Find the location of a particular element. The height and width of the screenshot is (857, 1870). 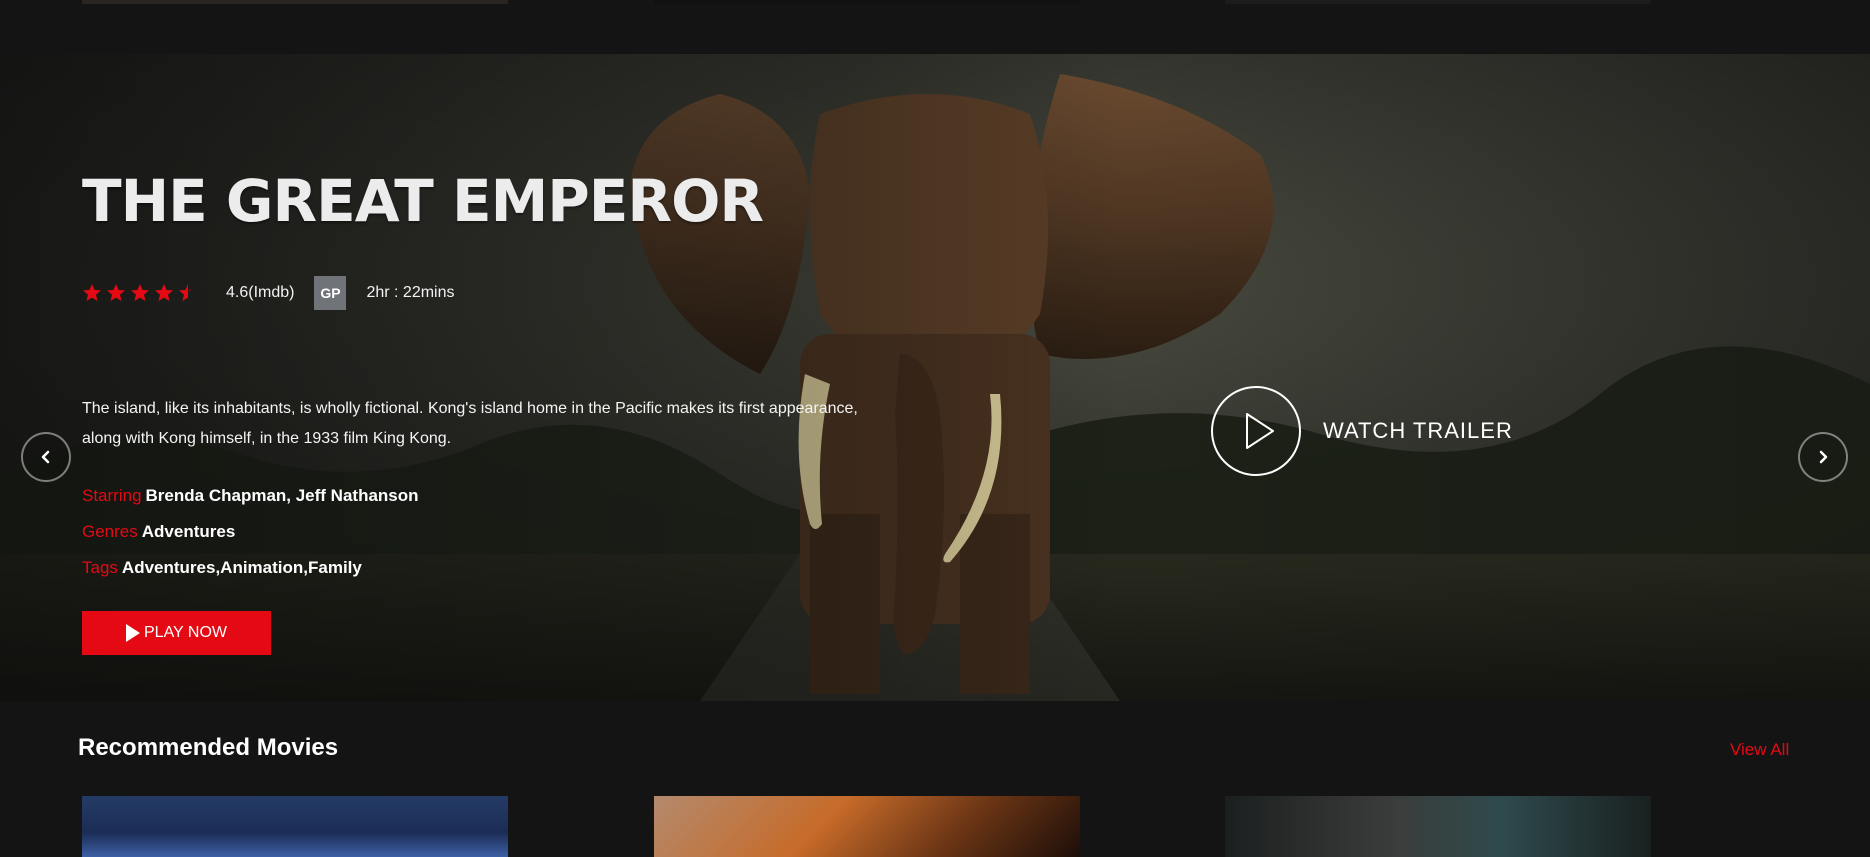

age-rating-badge: GP is located at coordinates (330, 293).